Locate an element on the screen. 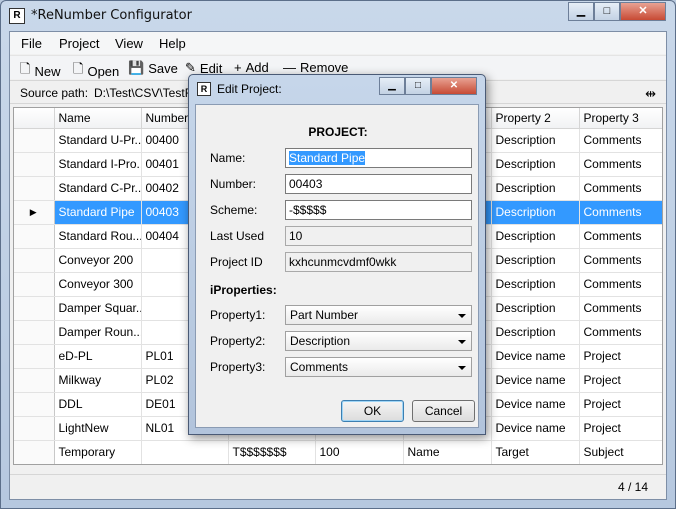 The image size is (676, 509). new-document-icon: 🗋 is located at coordinates (25, 68).